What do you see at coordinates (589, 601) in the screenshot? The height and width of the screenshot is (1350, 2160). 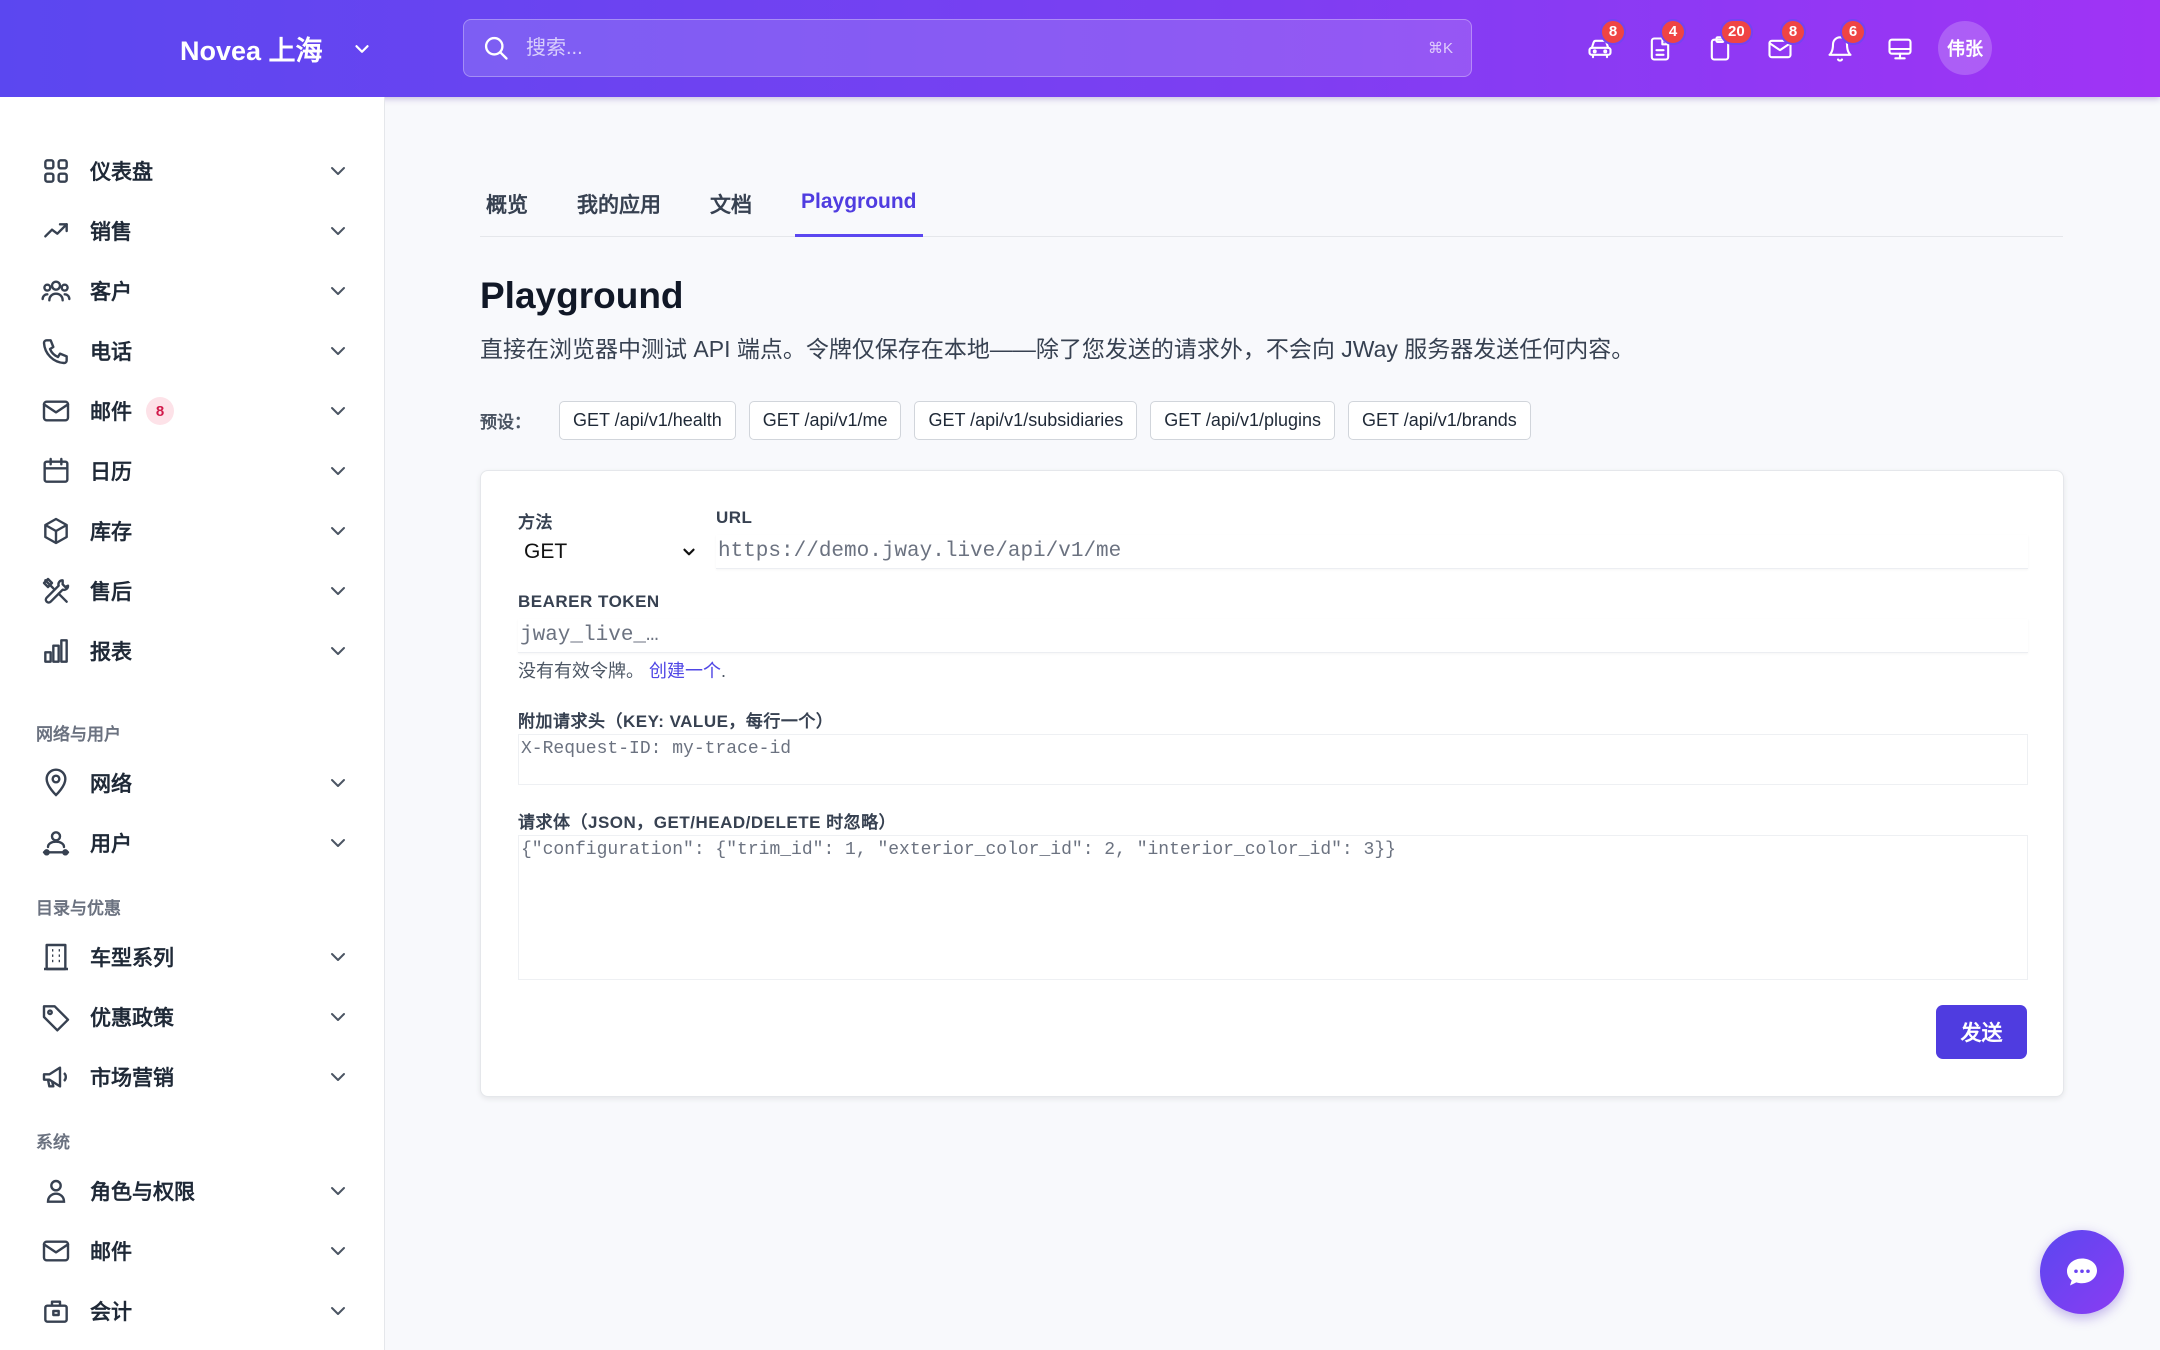 I see `bearer-token-label: BEARER TOKEN` at bounding box center [589, 601].